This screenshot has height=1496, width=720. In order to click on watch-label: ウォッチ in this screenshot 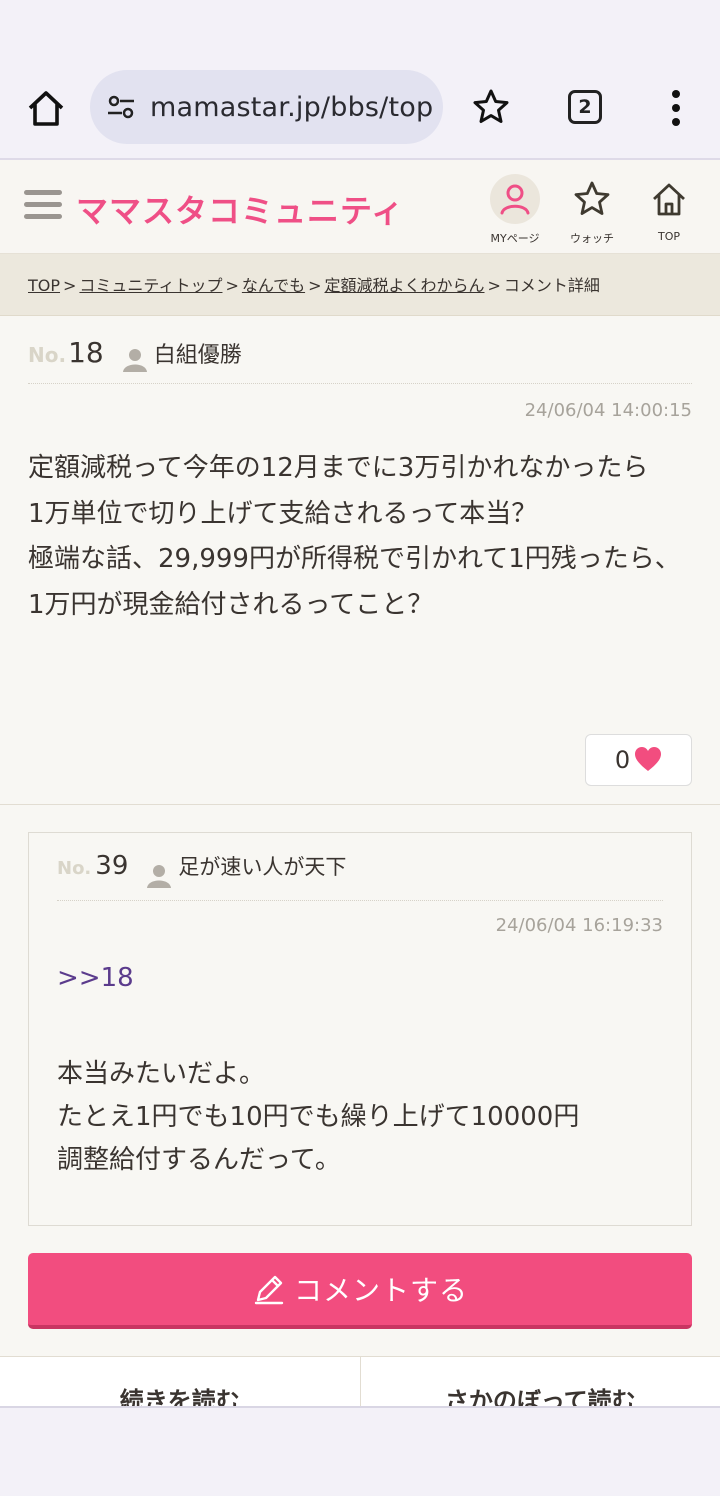, I will do `click(592, 238)`.